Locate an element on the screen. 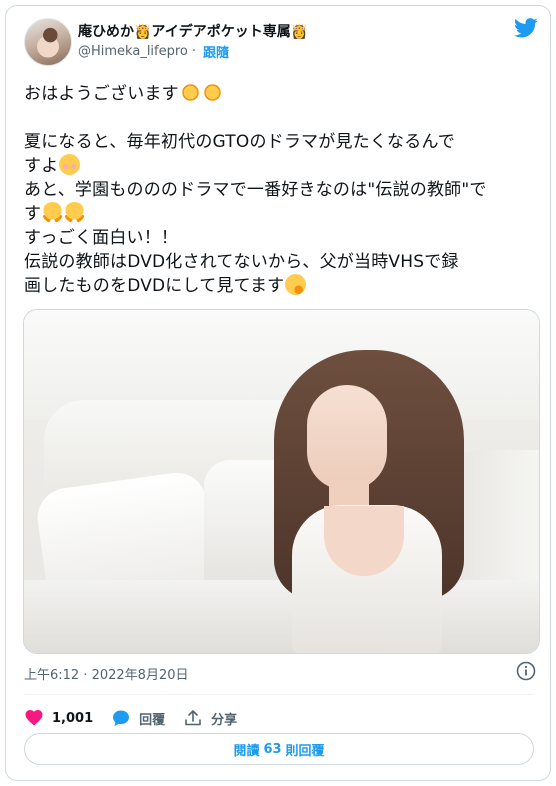 The width and height of the screenshot is (556, 786). smiling-face-with-hearts-icon is located at coordinates (70, 164).